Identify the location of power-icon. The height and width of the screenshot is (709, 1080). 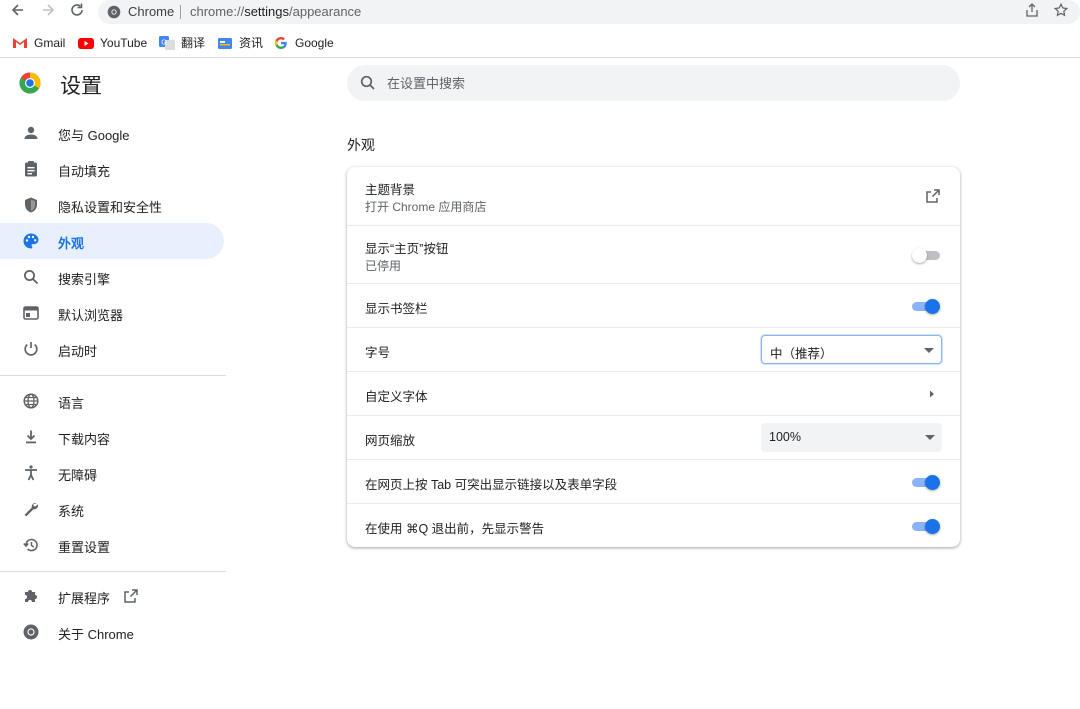
(31, 349).